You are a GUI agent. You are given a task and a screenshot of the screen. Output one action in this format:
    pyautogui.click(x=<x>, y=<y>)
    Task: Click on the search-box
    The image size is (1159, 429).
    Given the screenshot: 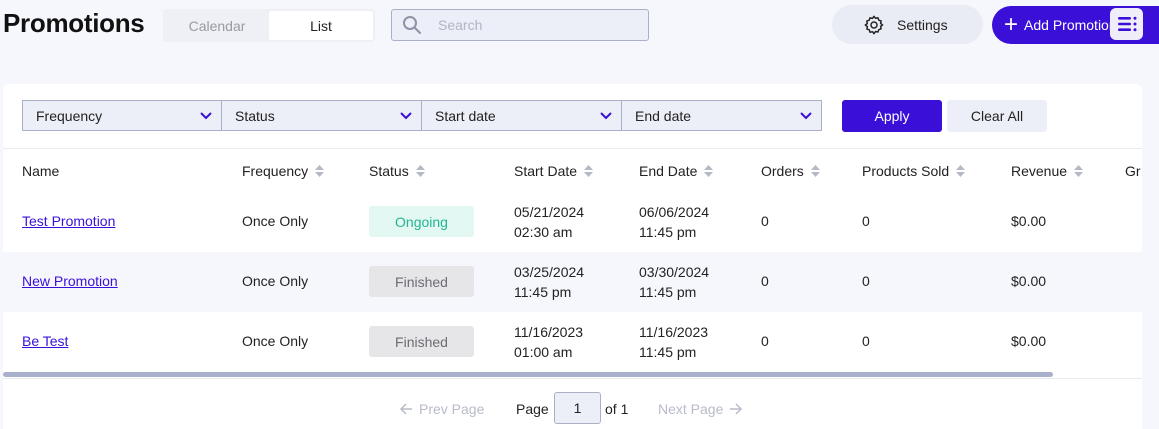 What is the action you would take?
    pyautogui.click(x=520, y=25)
    